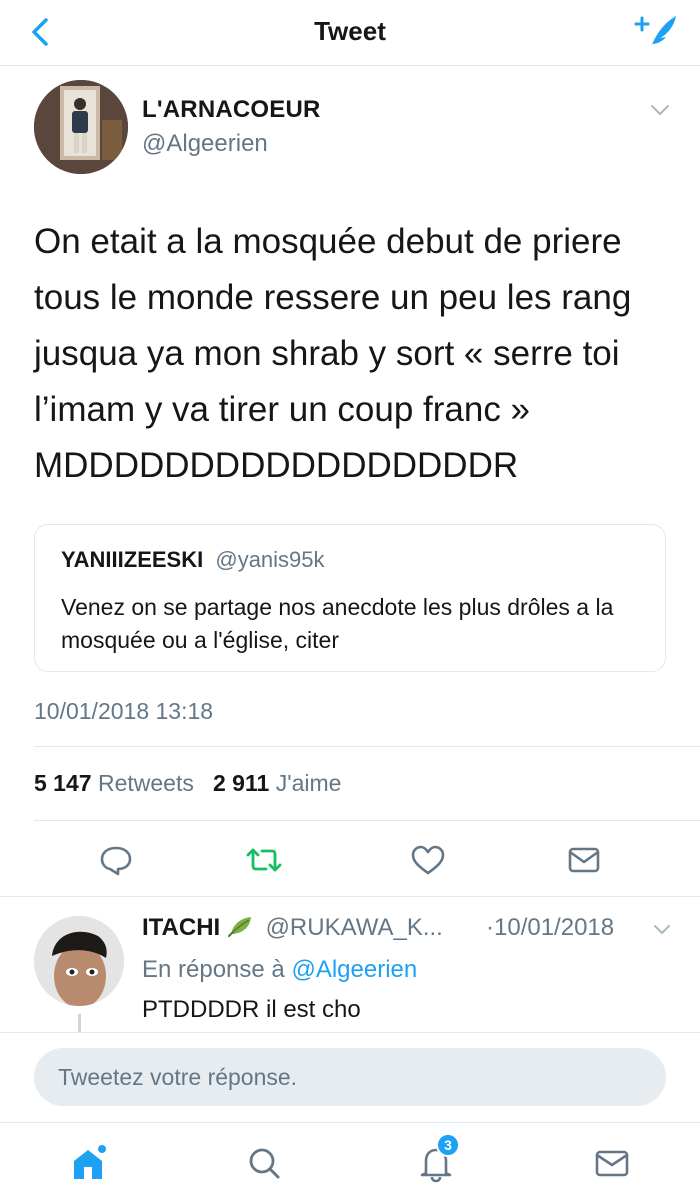  I want to click on compose-tweet-icon, so click(655, 33).